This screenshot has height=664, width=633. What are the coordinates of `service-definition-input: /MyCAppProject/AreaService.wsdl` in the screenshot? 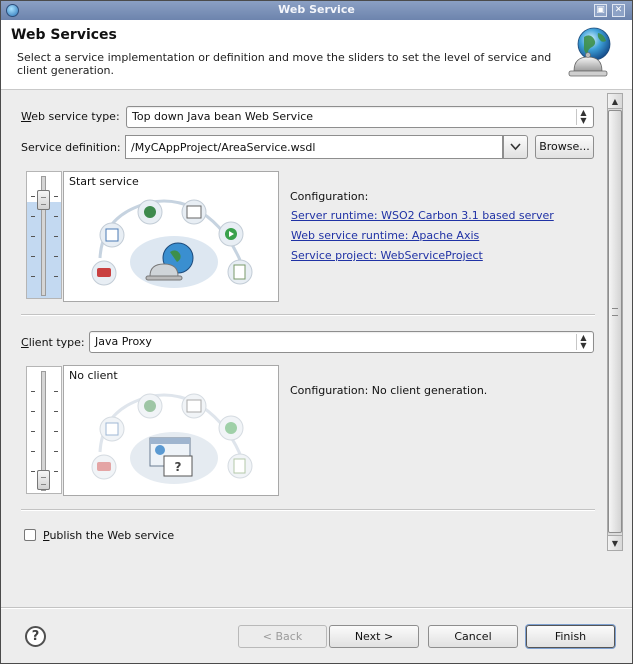 It's located at (314, 147).